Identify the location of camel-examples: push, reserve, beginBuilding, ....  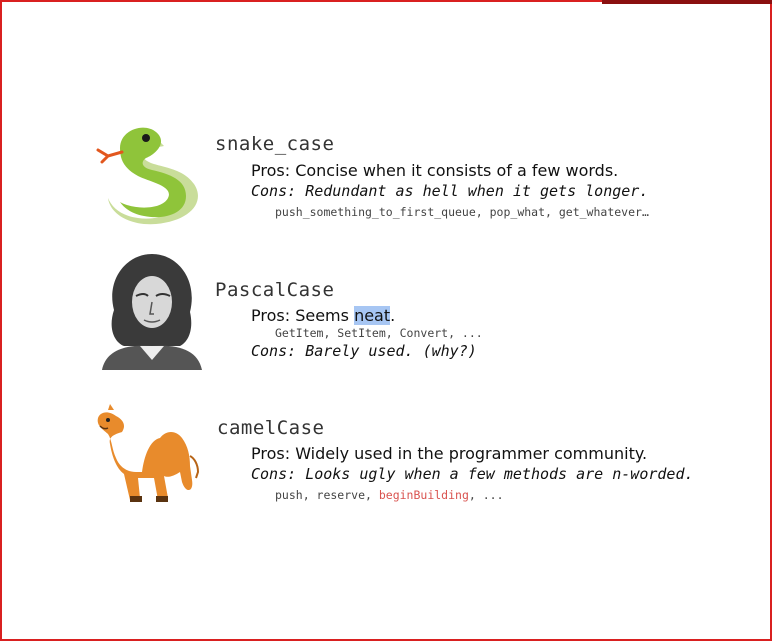
(389, 495).